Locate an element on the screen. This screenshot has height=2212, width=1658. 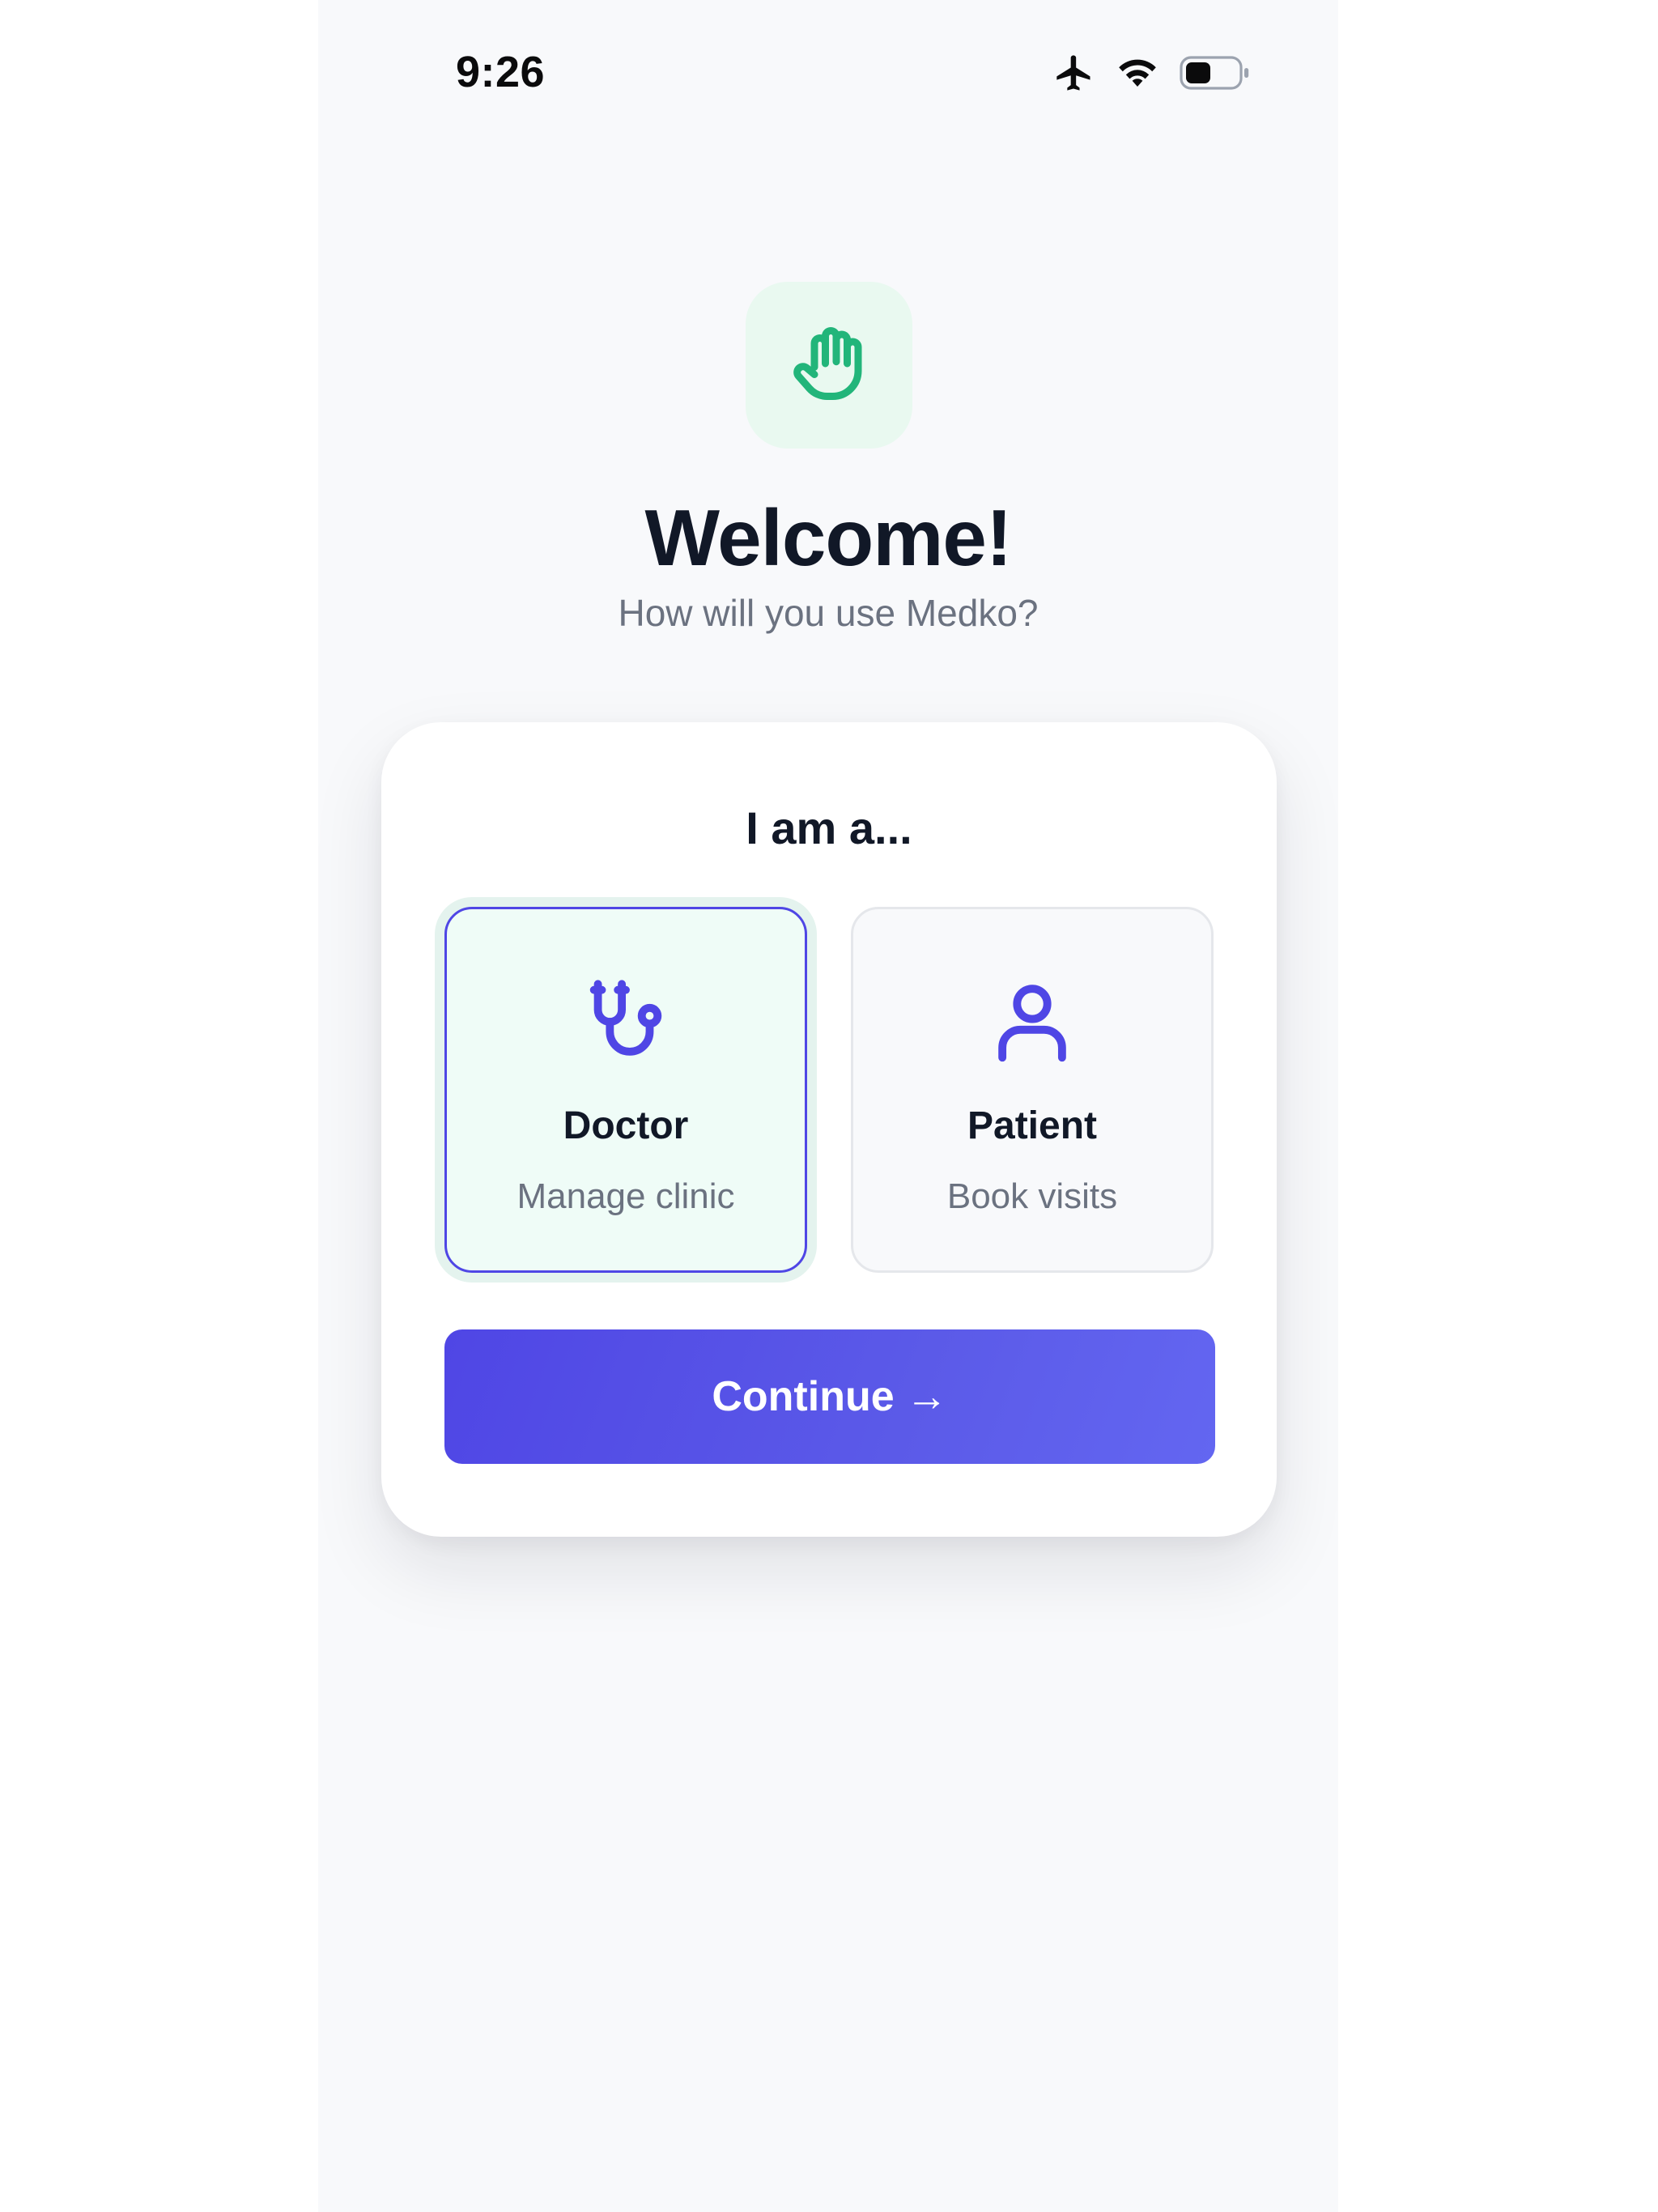
continue-button-label: Continue is located at coordinates (803, 1397).